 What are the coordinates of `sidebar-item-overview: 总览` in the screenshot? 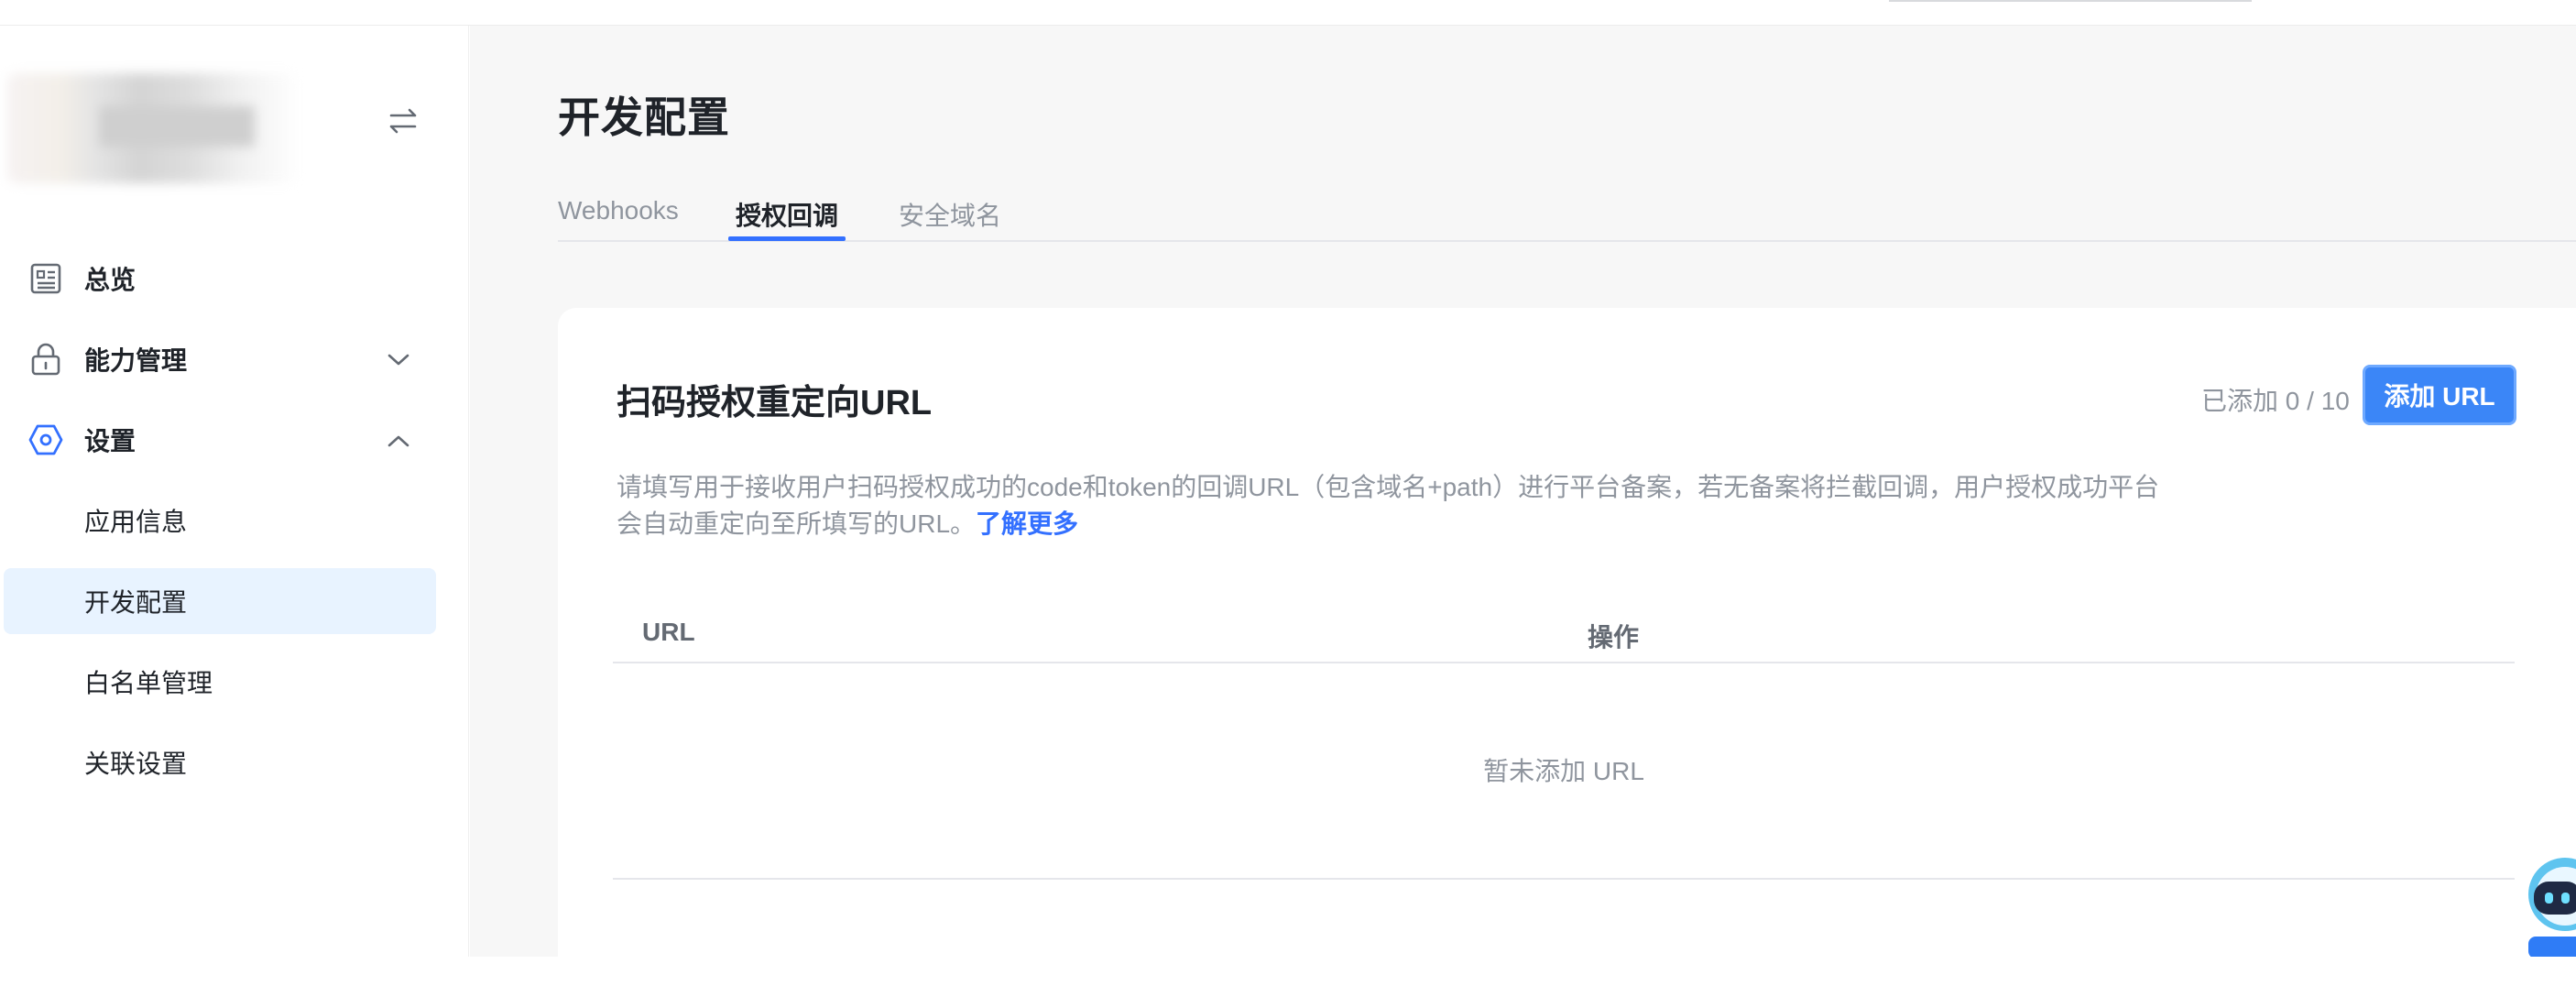 It's located at (220, 279).